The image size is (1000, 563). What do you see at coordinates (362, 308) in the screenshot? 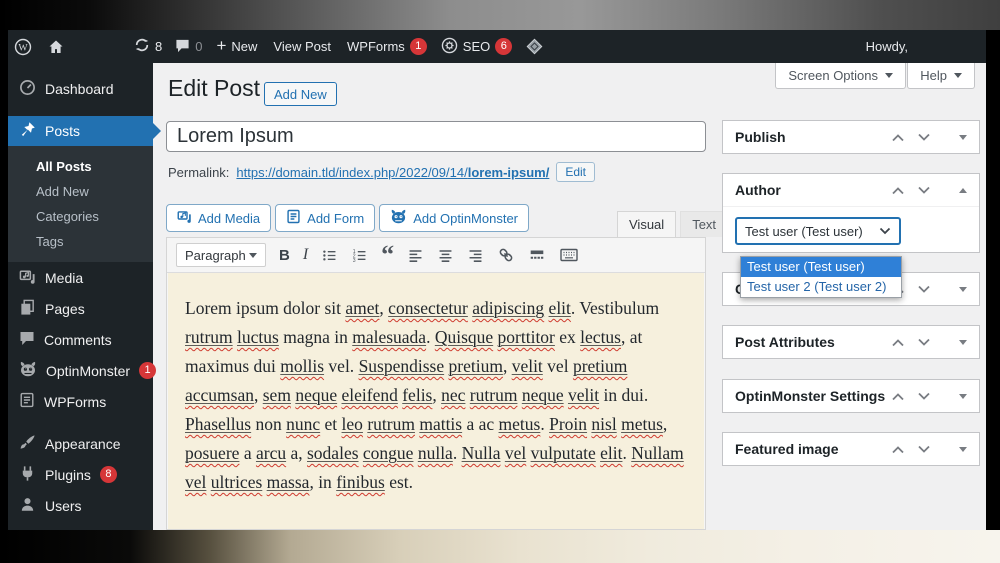
I see `misspelled-word: amet` at bounding box center [362, 308].